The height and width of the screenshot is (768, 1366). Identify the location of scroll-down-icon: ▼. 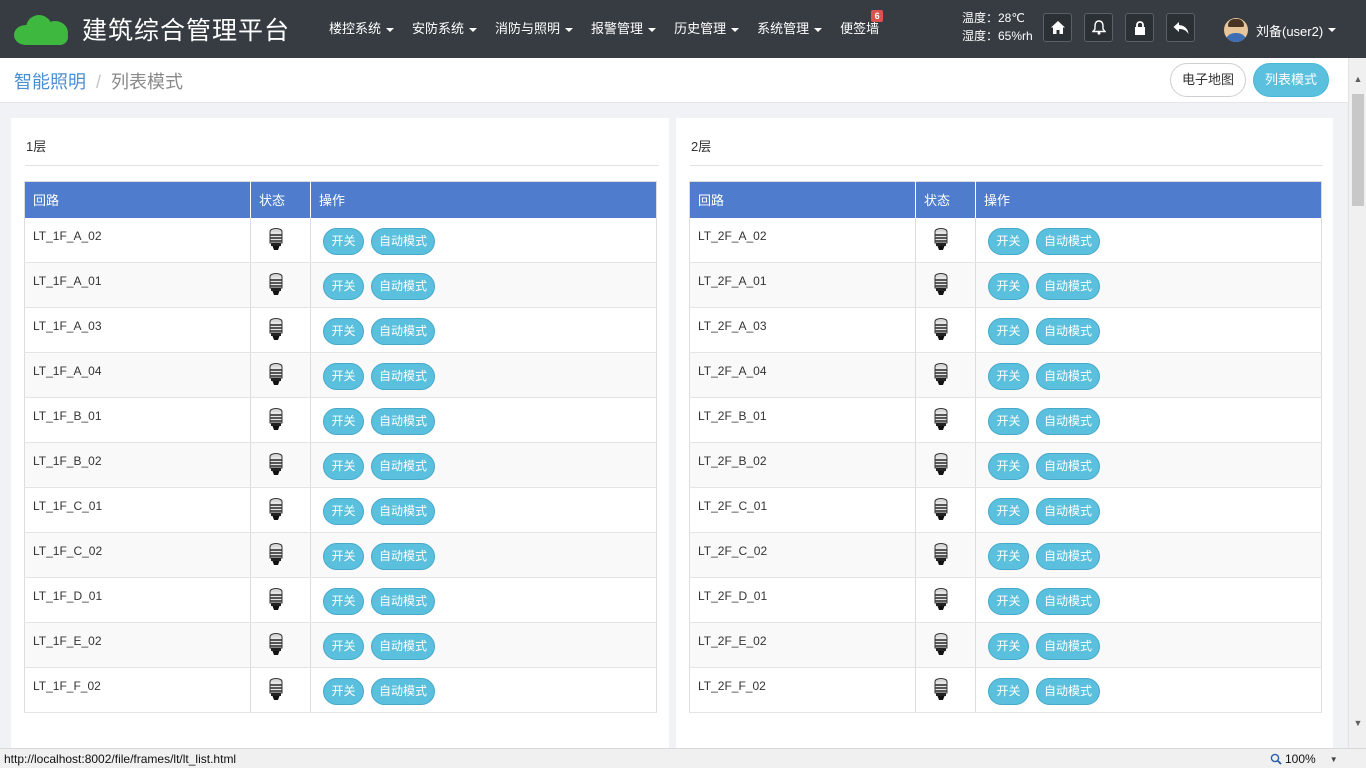
(1357, 723).